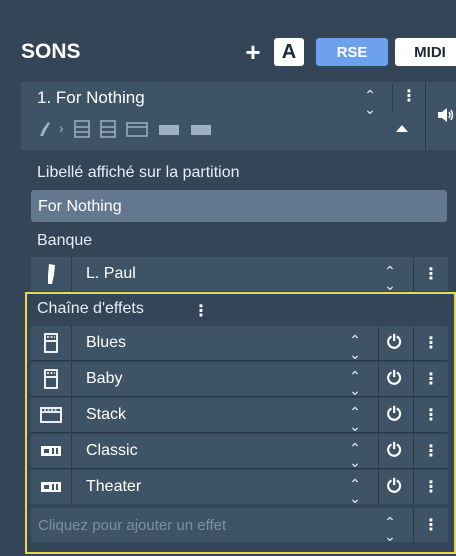 The image size is (456, 556). I want to click on midi-tab: MIDI, so click(425, 52).